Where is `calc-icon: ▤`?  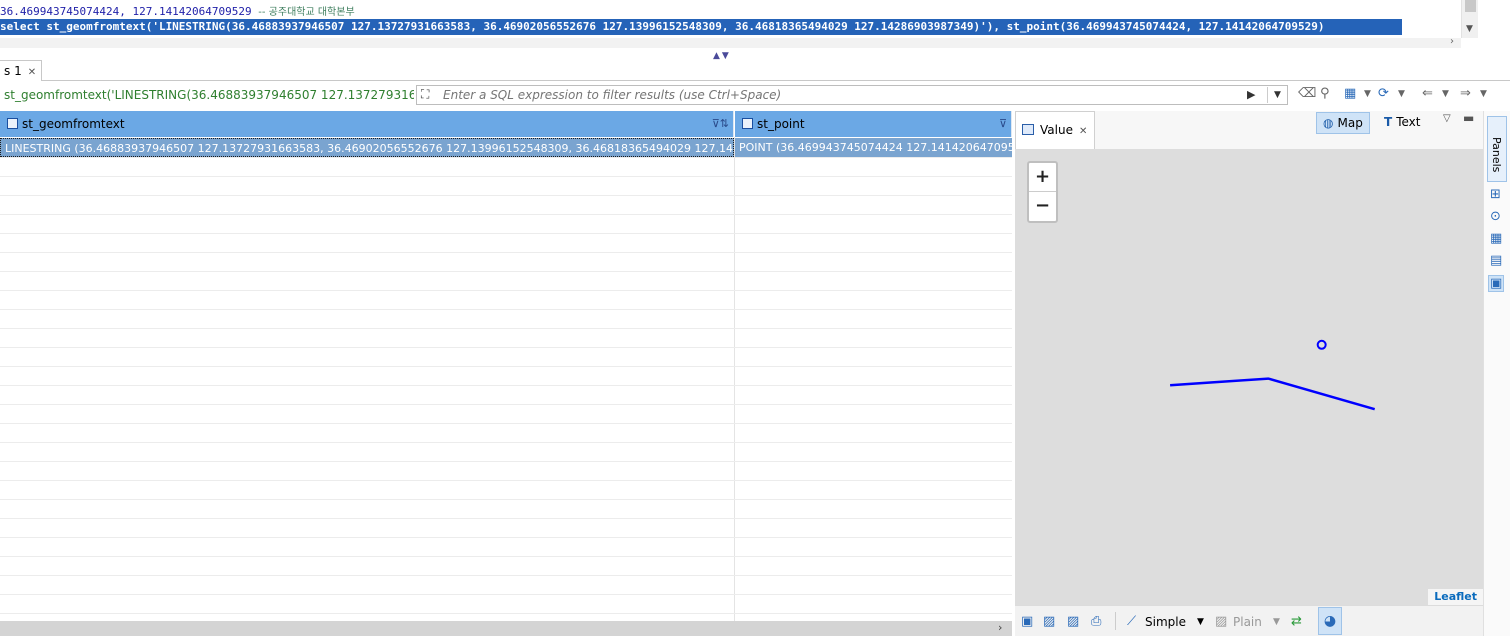
calc-icon: ▤ is located at coordinates (1496, 260).